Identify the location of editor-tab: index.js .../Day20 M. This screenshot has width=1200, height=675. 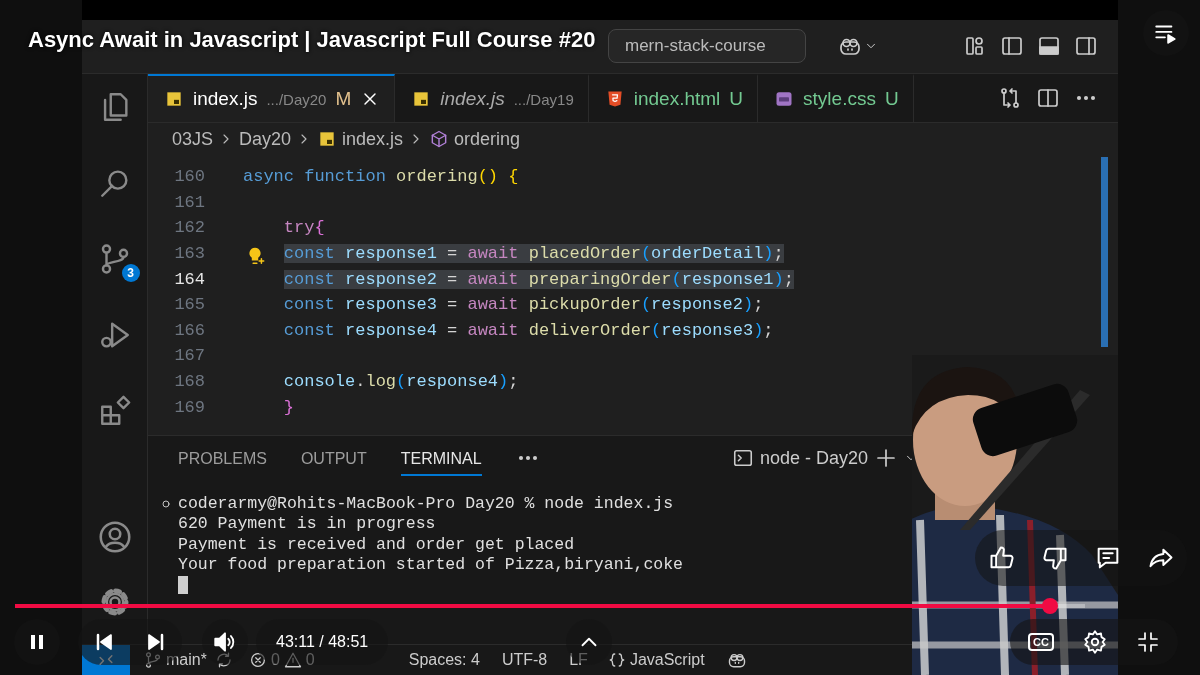
(272, 98).